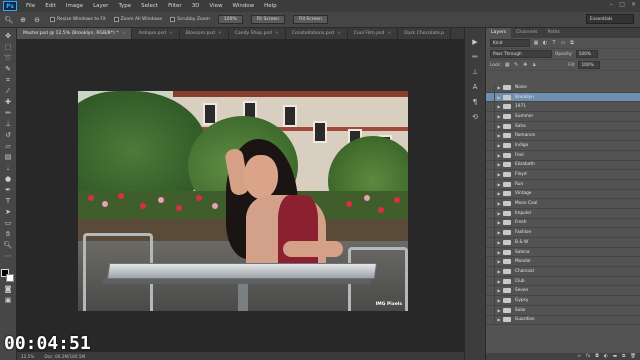 The height and width of the screenshot is (360, 640). Describe the element at coordinates (510, 43) in the screenshot. I see `kind-filter-select: Kind` at that location.